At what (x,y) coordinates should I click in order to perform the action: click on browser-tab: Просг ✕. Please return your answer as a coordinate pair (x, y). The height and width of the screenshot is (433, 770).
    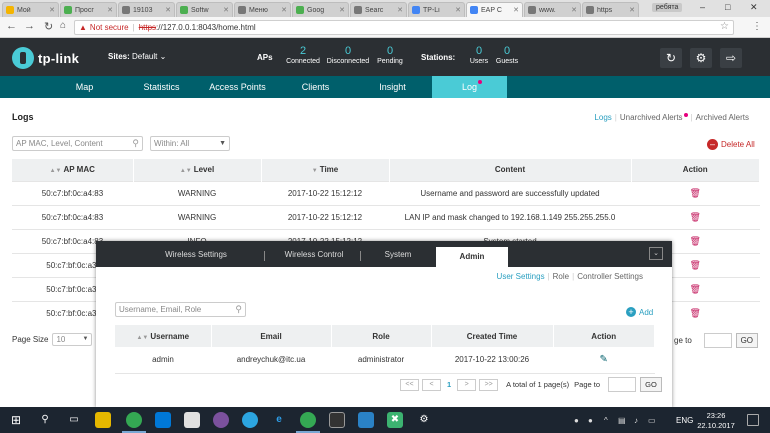
    Looking at the image, I should click on (88, 9).